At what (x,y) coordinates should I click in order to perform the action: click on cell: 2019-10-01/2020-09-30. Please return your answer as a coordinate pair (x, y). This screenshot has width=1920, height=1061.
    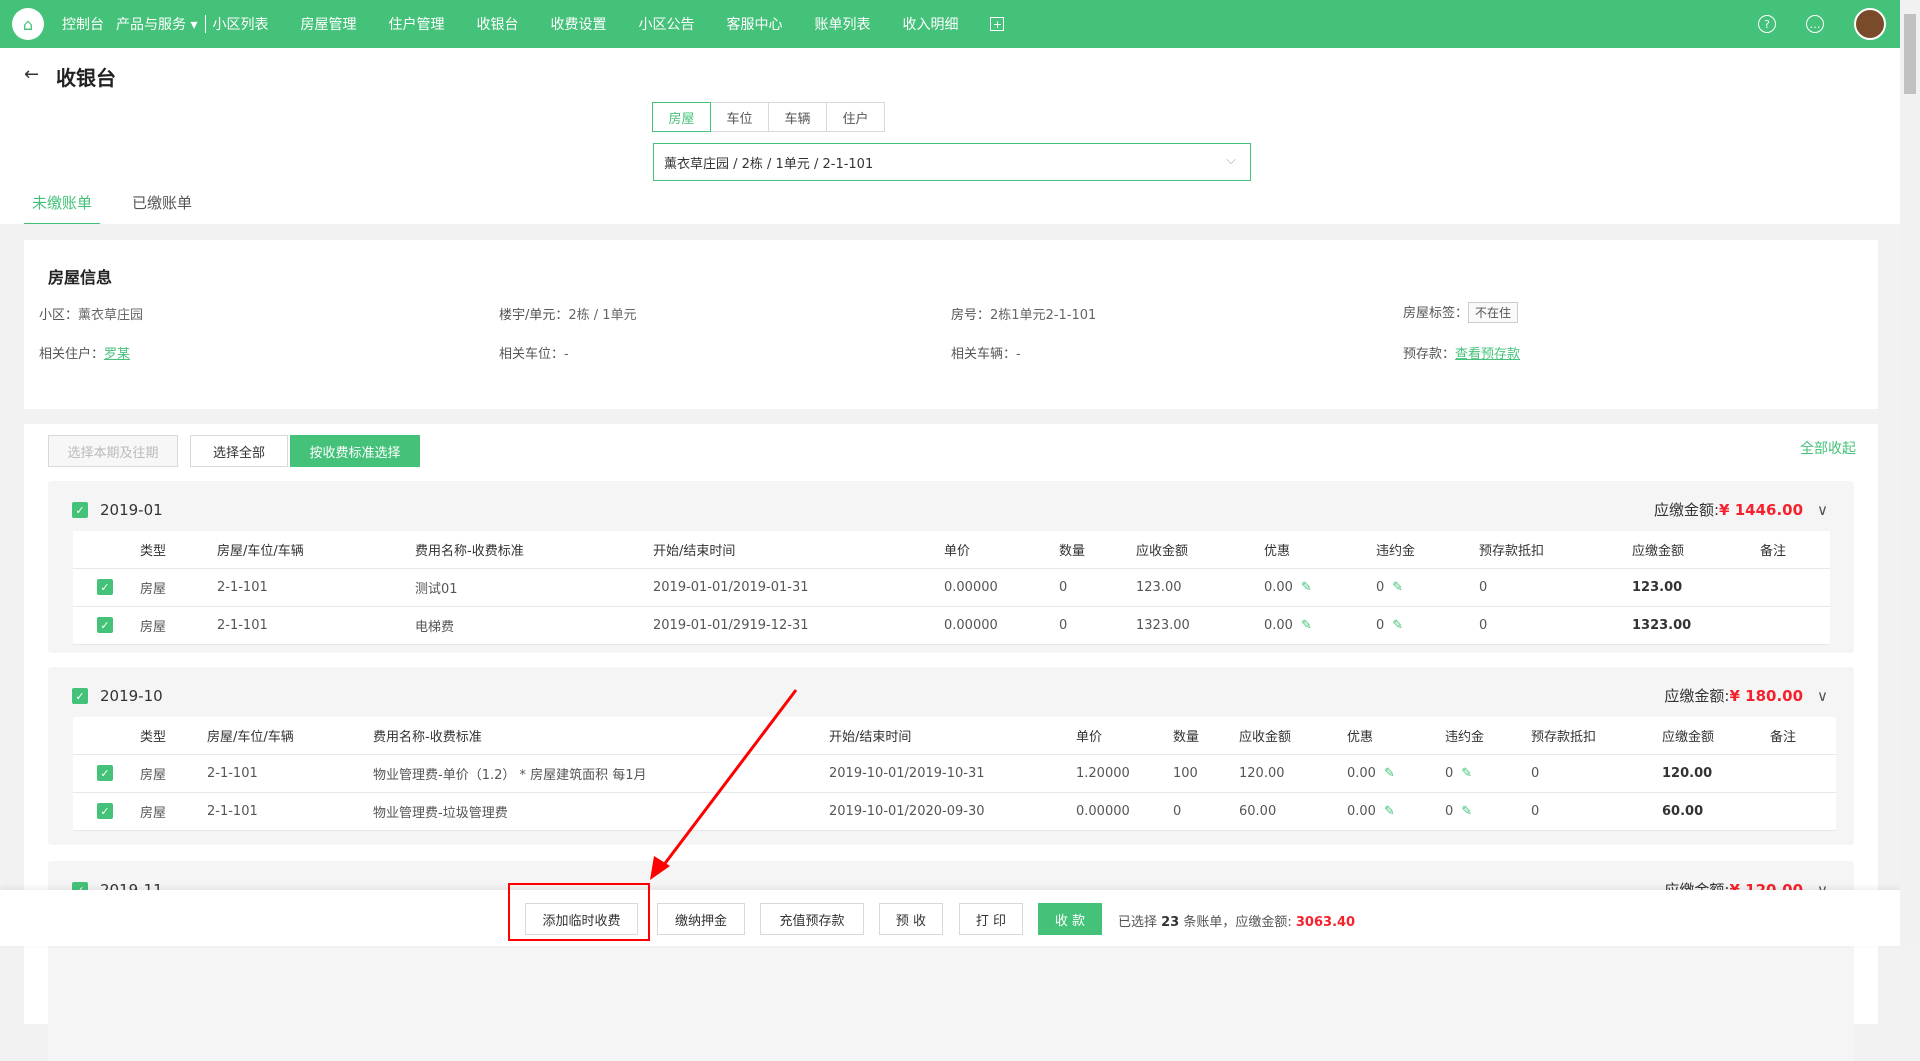
    Looking at the image, I should click on (952, 811).